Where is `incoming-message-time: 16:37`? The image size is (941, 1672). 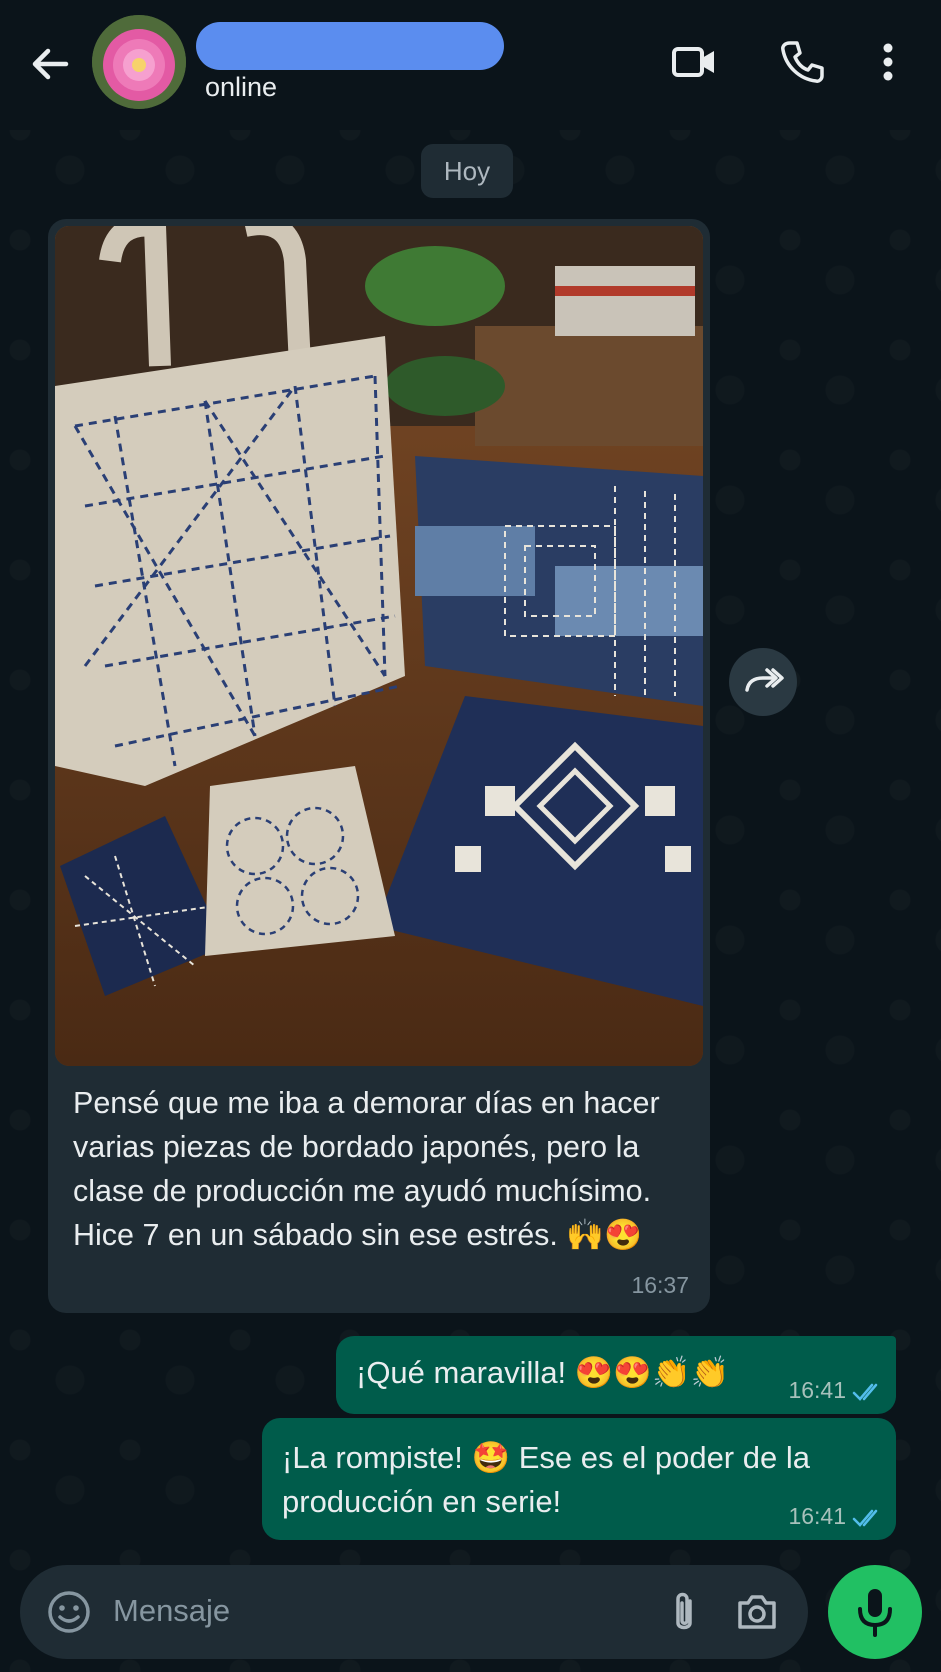 incoming-message-time: 16:37 is located at coordinates (660, 1285).